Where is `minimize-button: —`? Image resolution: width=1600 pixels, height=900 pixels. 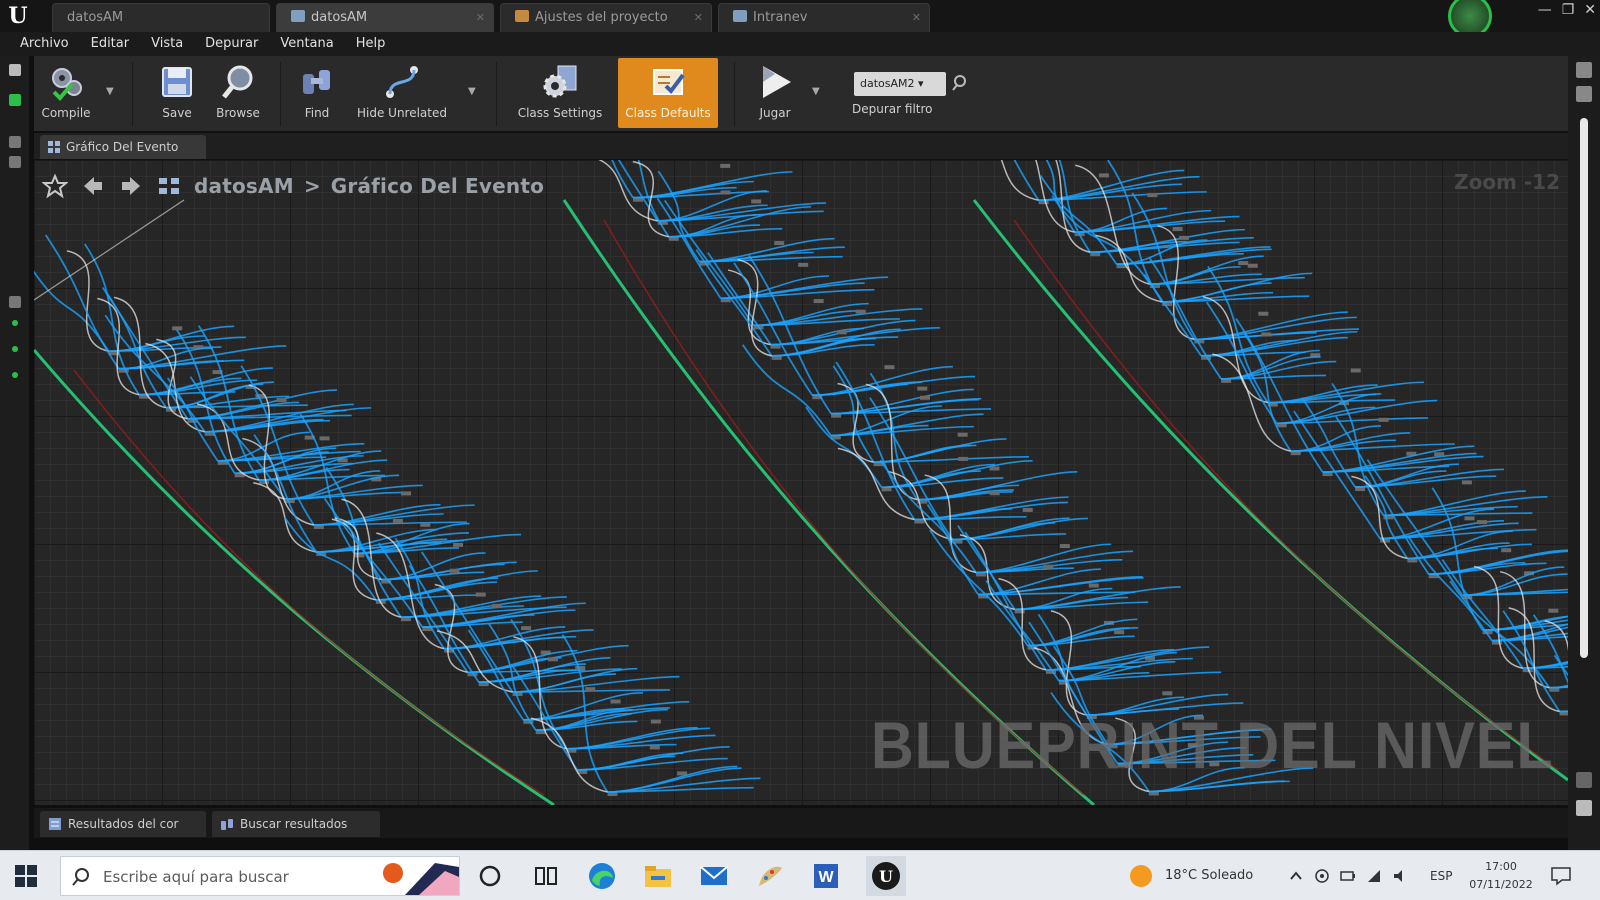
minimize-button: — is located at coordinates (1545, 15).